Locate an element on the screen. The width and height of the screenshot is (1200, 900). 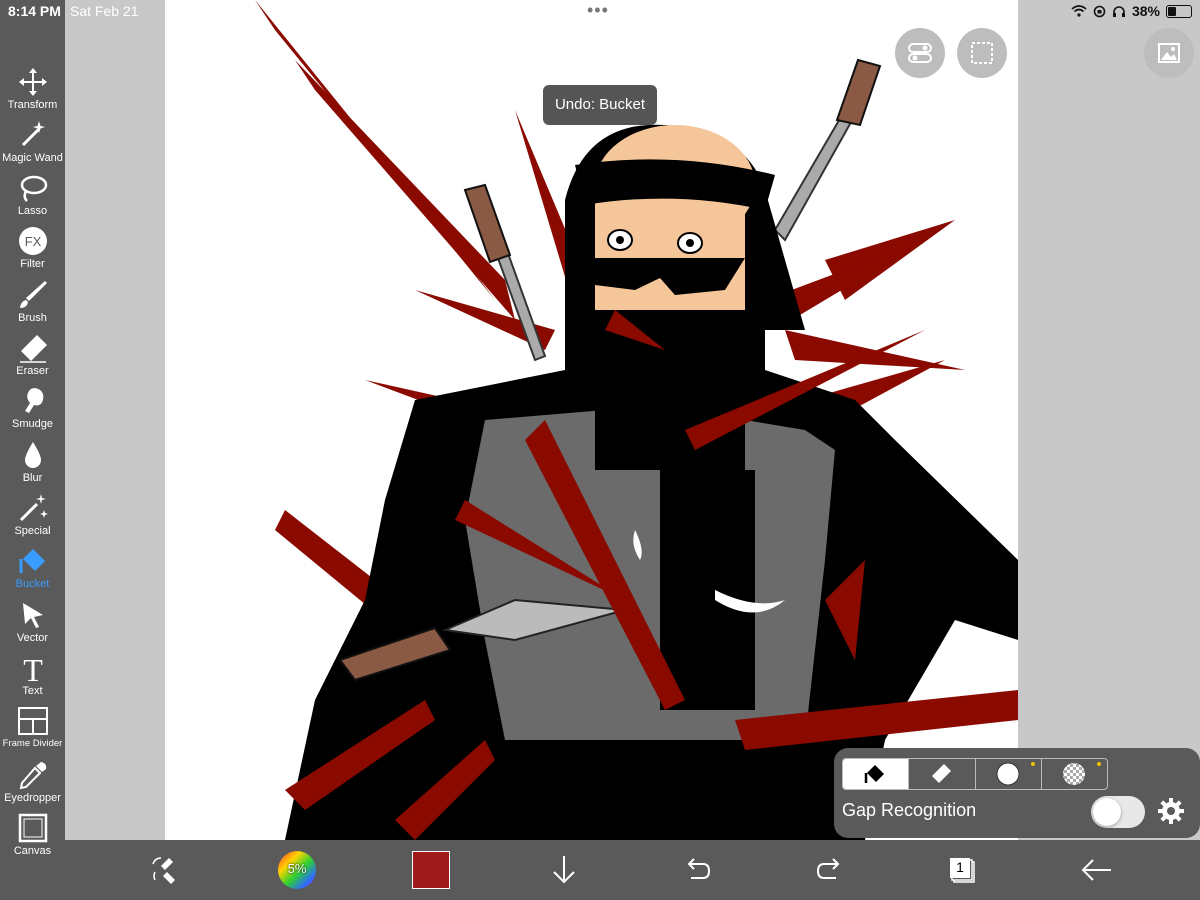
status-time: 8:14 PM is located at coordinates (34, 11).